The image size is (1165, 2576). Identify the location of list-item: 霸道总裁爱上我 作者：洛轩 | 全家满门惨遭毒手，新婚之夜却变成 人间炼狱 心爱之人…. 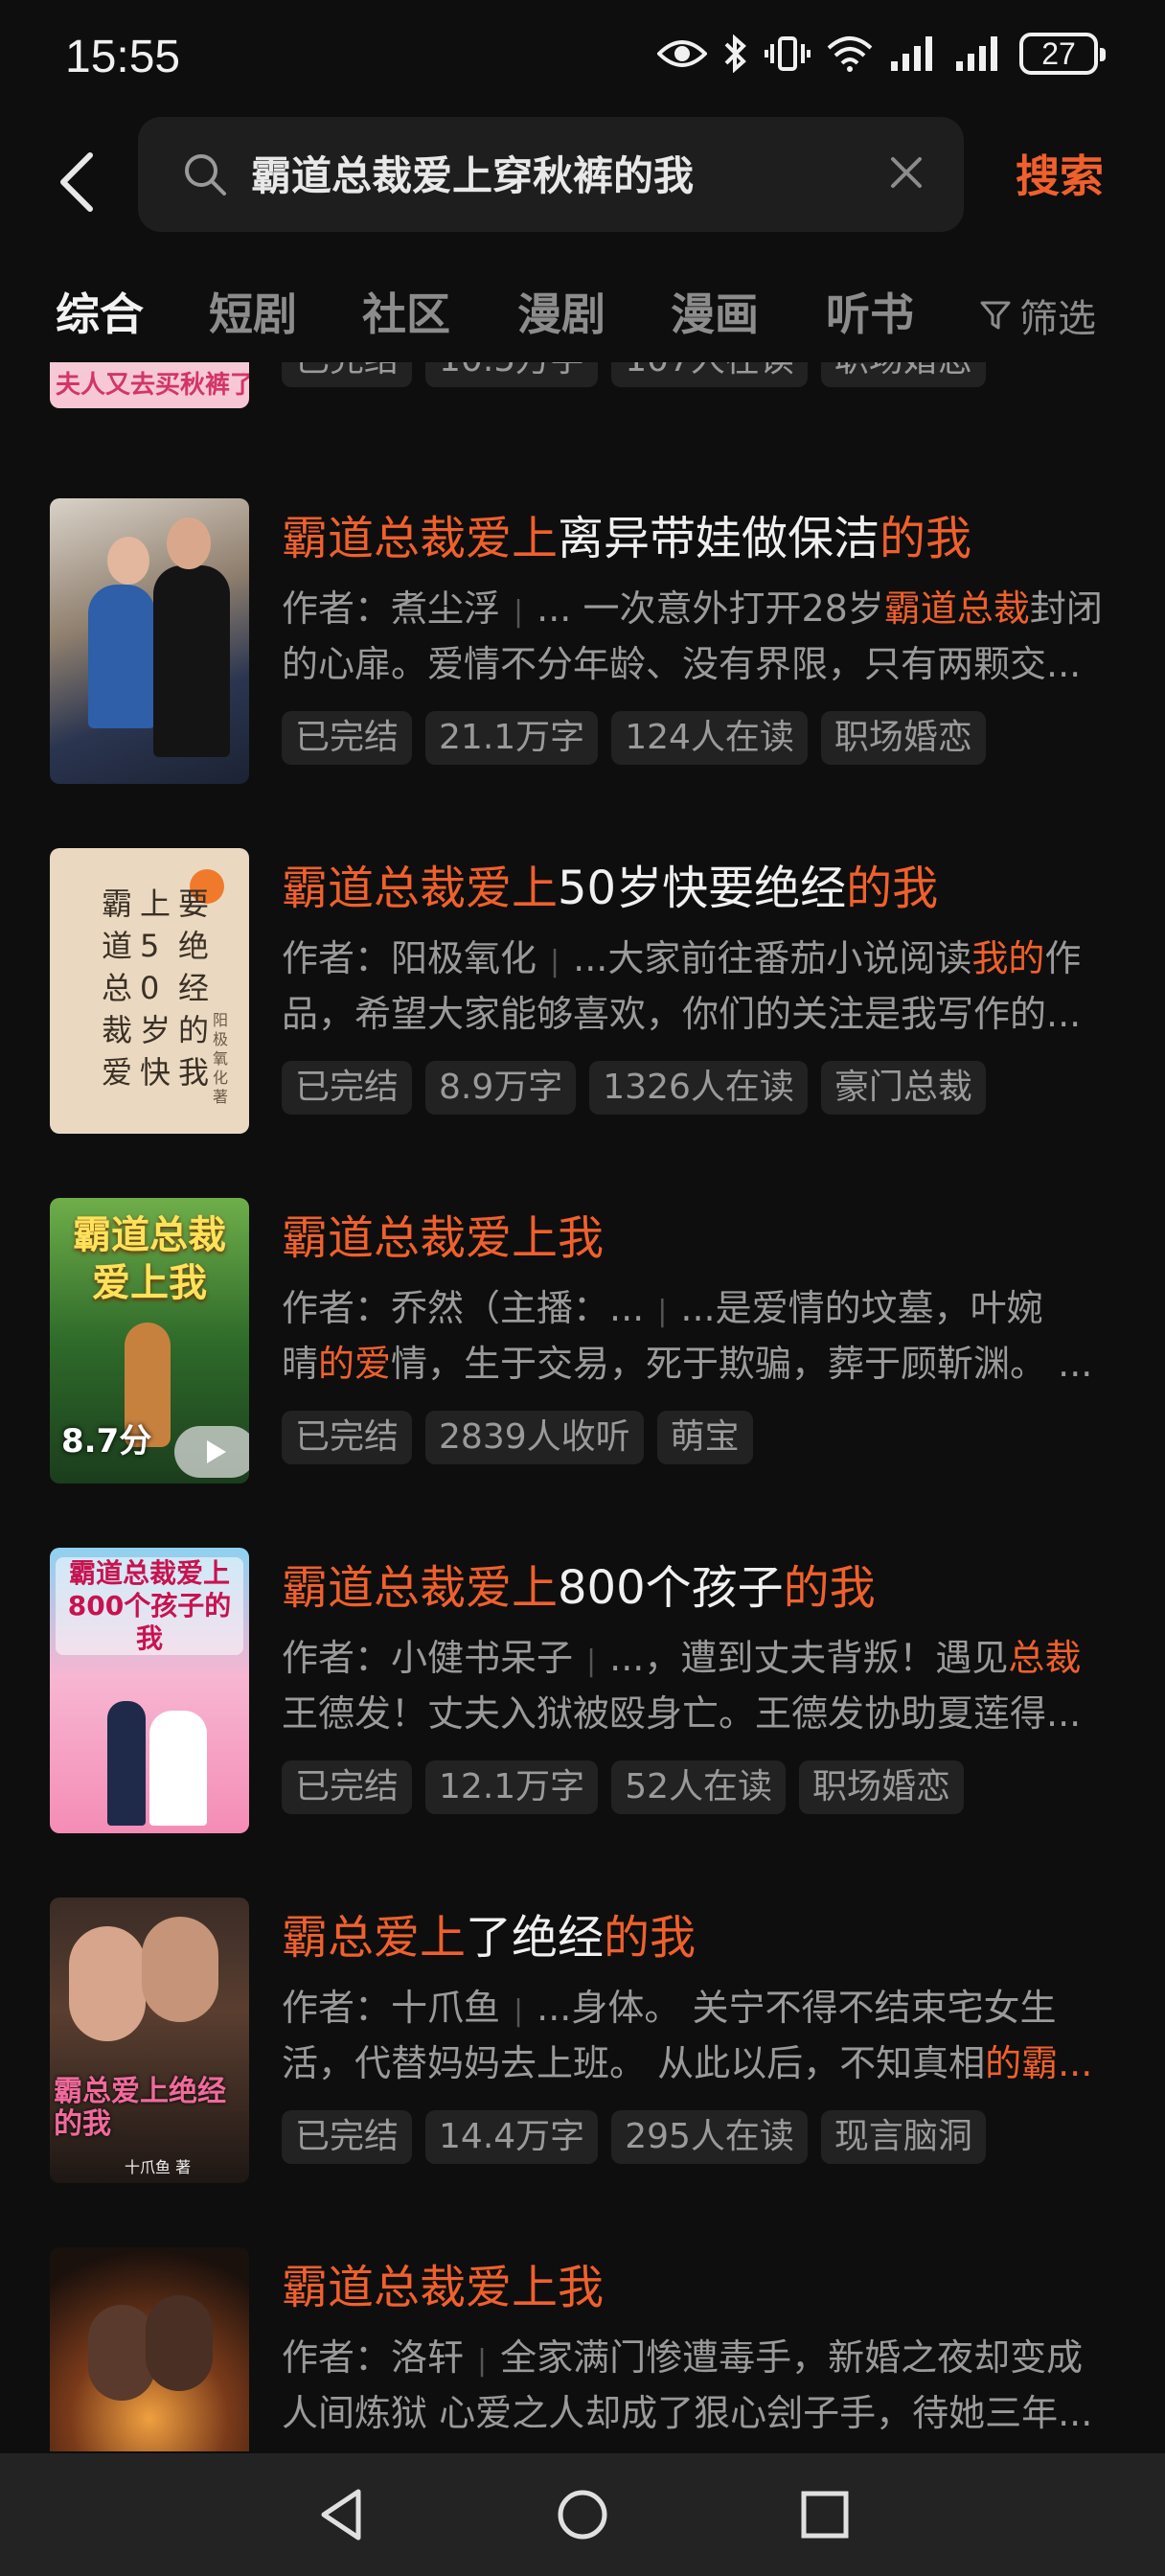
(582, 2349).